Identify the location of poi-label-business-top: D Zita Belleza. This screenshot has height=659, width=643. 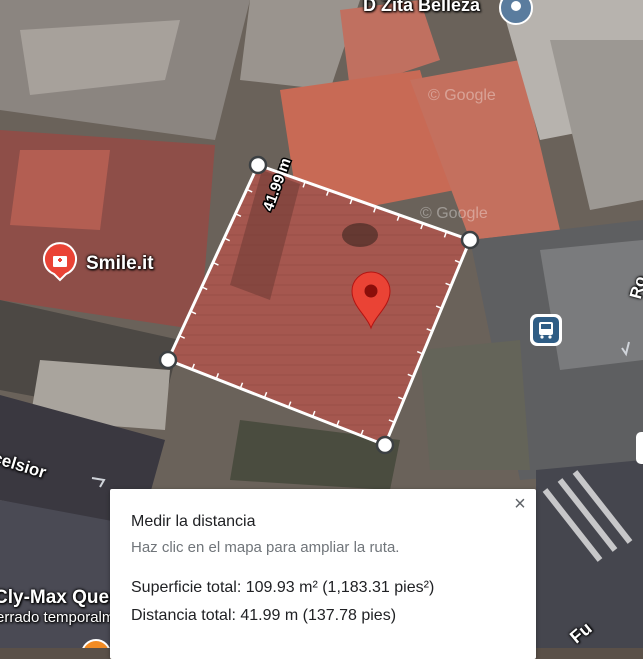
(421, 8).